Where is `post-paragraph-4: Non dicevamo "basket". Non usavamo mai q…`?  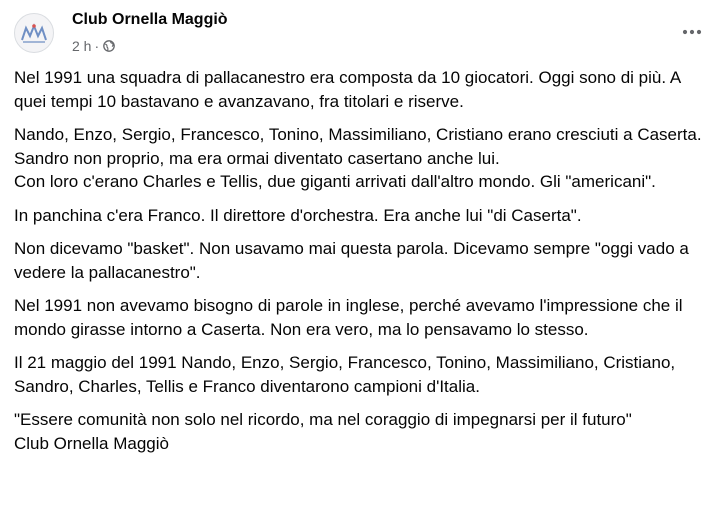
post-paragraph-4: Non dicevamo "basket". Non usavamo mai q… is located at coordinates (351, 260).